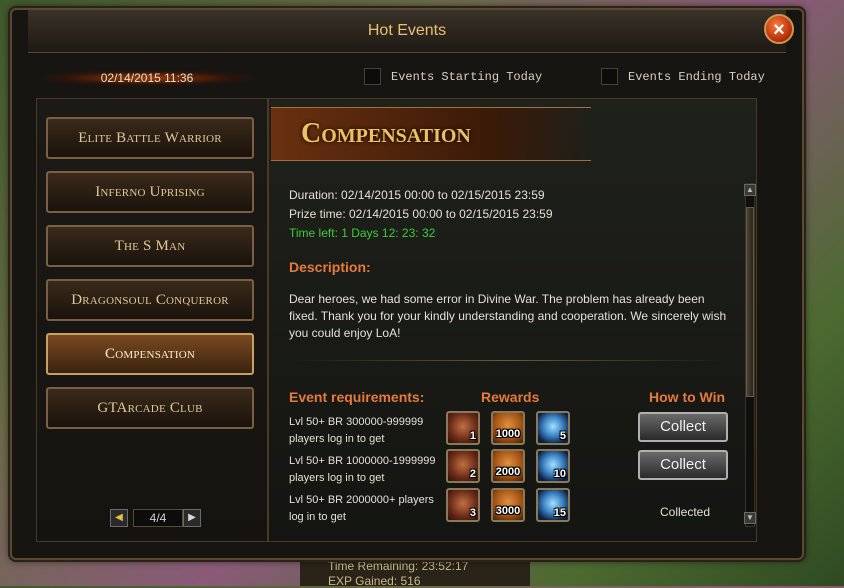  Describe the element at coordinates (150, 300) in the screenshot. I see `event-item-dragonsoul-conqueror: Dragonsoul Conqueror` at that location.